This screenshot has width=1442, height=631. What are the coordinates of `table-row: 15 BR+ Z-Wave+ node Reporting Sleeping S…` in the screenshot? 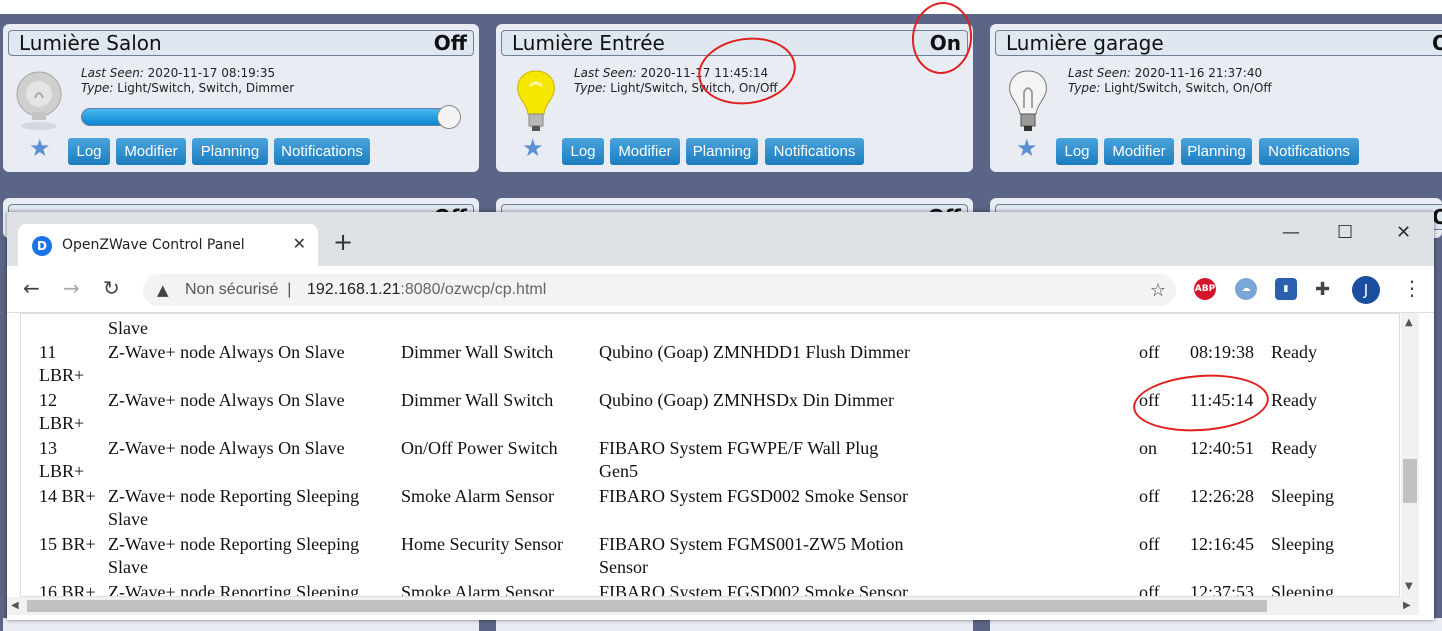 It's located at (710, 557).